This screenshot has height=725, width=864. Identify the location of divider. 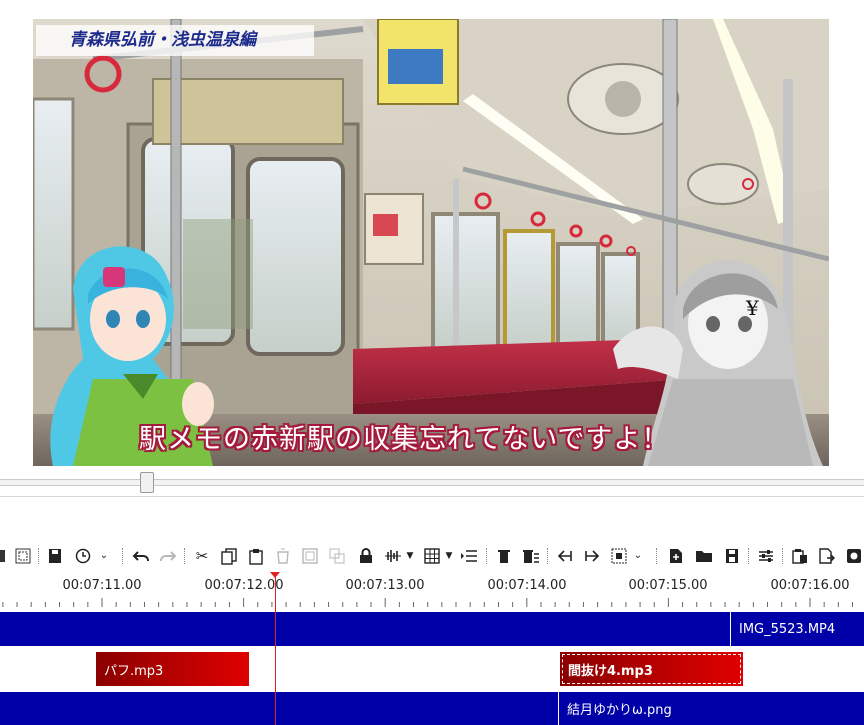
(432, 496).